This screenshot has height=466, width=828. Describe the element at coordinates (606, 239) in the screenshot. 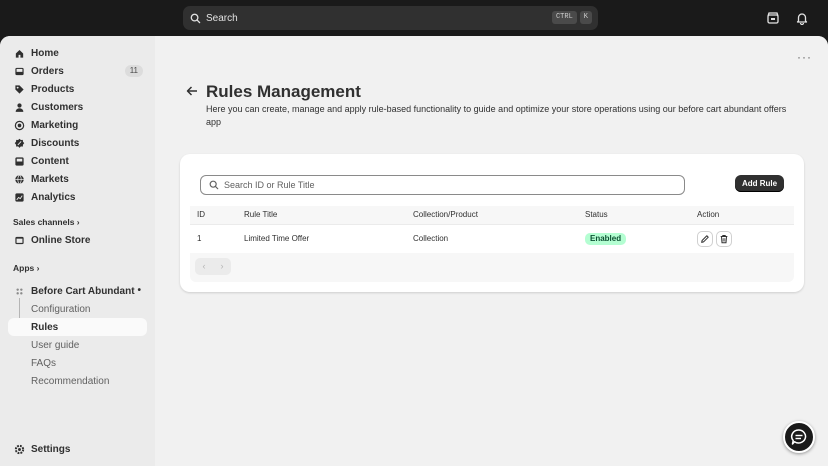

I see `status-badge: Enabled` at that location.